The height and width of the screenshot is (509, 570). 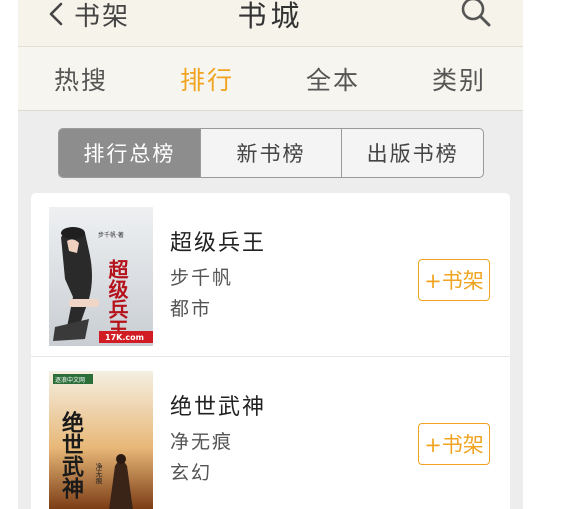 What do you see at coordinates (191, 473) in the screenshot?
I see `book-genre: 玄幻` at bounding box center [191, 473].